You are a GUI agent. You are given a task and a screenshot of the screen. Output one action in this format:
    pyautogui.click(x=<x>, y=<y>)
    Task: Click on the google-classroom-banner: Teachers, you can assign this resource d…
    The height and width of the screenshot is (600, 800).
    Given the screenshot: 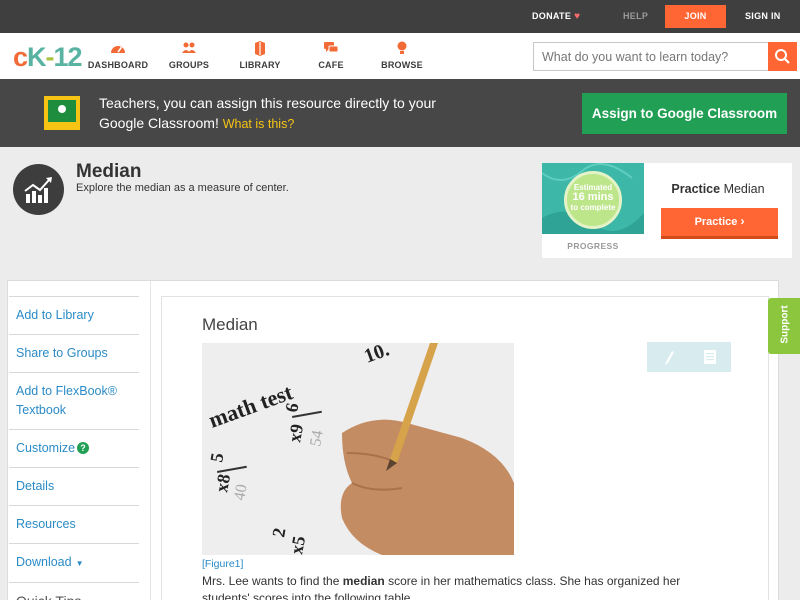 What is the action you would take?
    pyautogui.click(x=400, y=113)
    